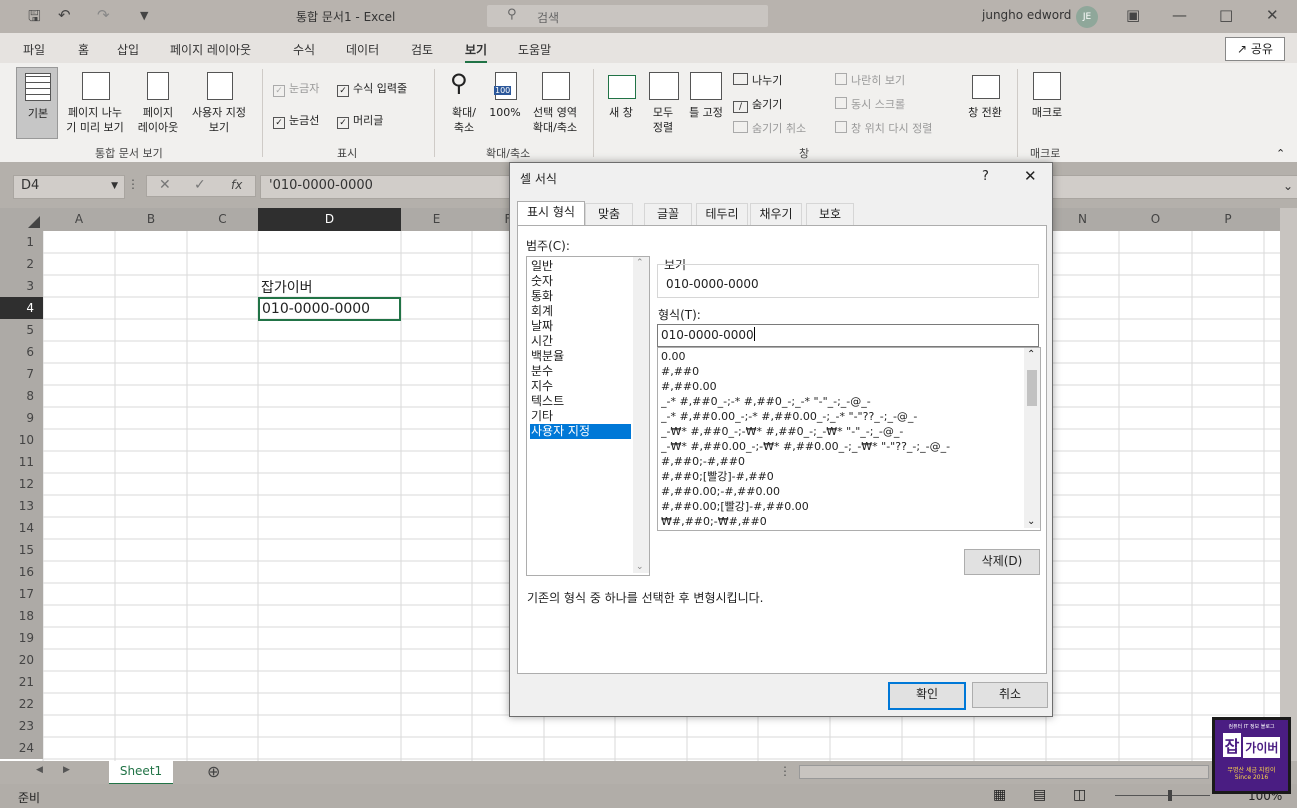 The image size is (1297, 808). I want to click on row-header: 10, so click(21, 440).